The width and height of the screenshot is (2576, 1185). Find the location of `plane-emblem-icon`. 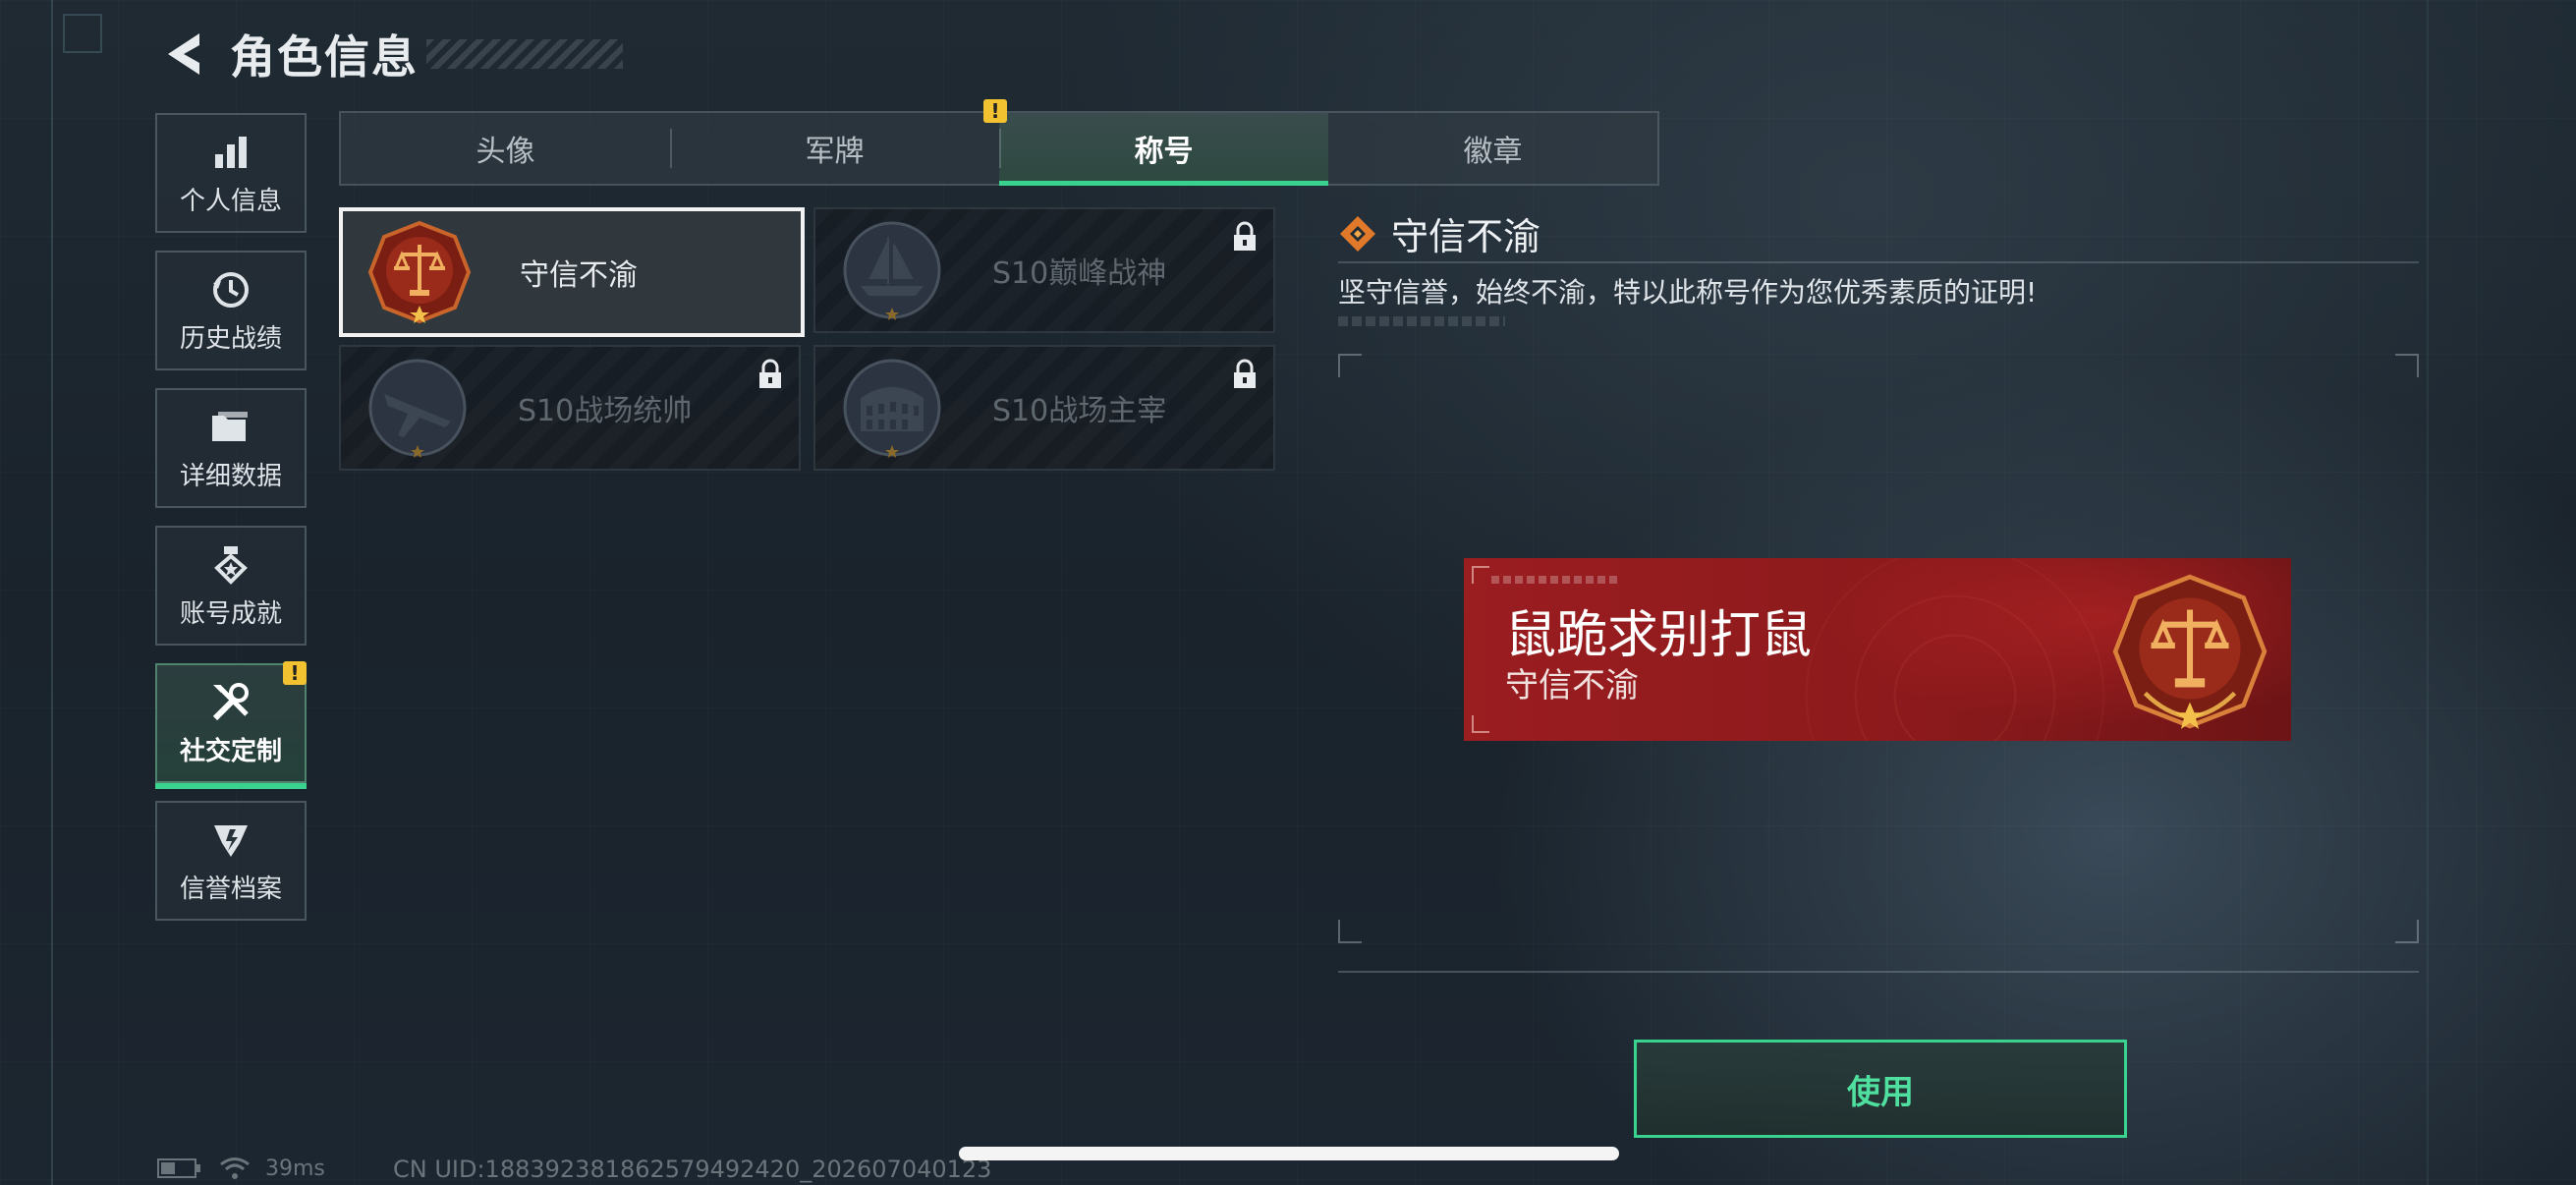

plane-emblem-icon is located at coordinates (417, 408).